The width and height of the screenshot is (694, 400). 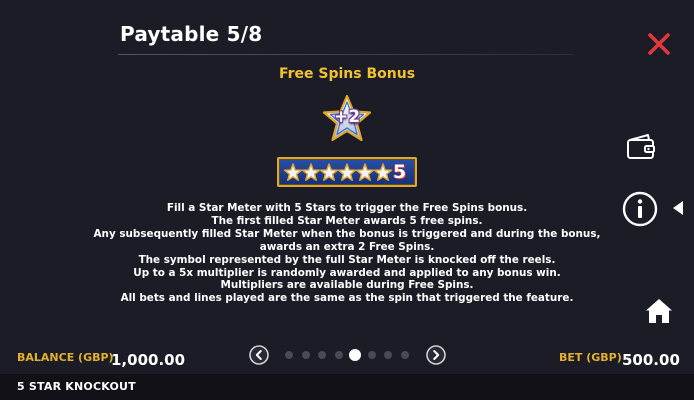 I want to click on home-icon, so click(x=659, y=311).